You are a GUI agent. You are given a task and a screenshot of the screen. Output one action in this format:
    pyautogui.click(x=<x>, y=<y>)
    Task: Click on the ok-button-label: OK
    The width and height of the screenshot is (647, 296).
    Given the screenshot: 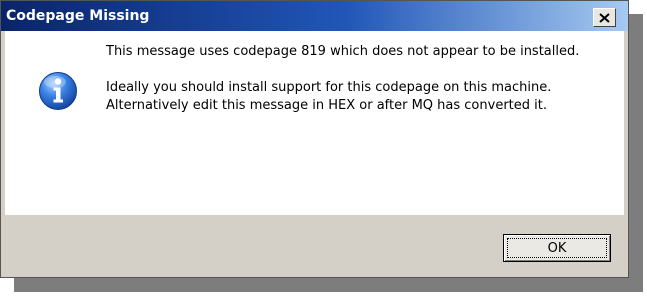 What is the action you would take?
    pyautogui.click(x=557, y=248)
    